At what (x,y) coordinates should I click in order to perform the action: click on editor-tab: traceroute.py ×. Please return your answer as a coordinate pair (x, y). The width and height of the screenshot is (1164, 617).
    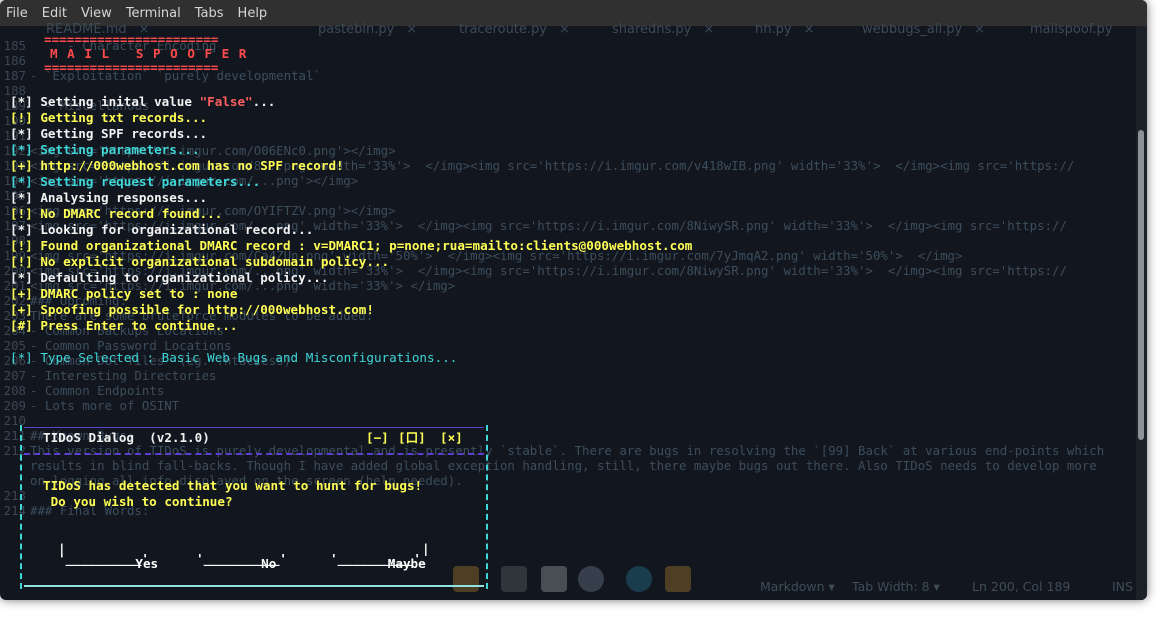
    Looking at the image, I should click on (514, 29).